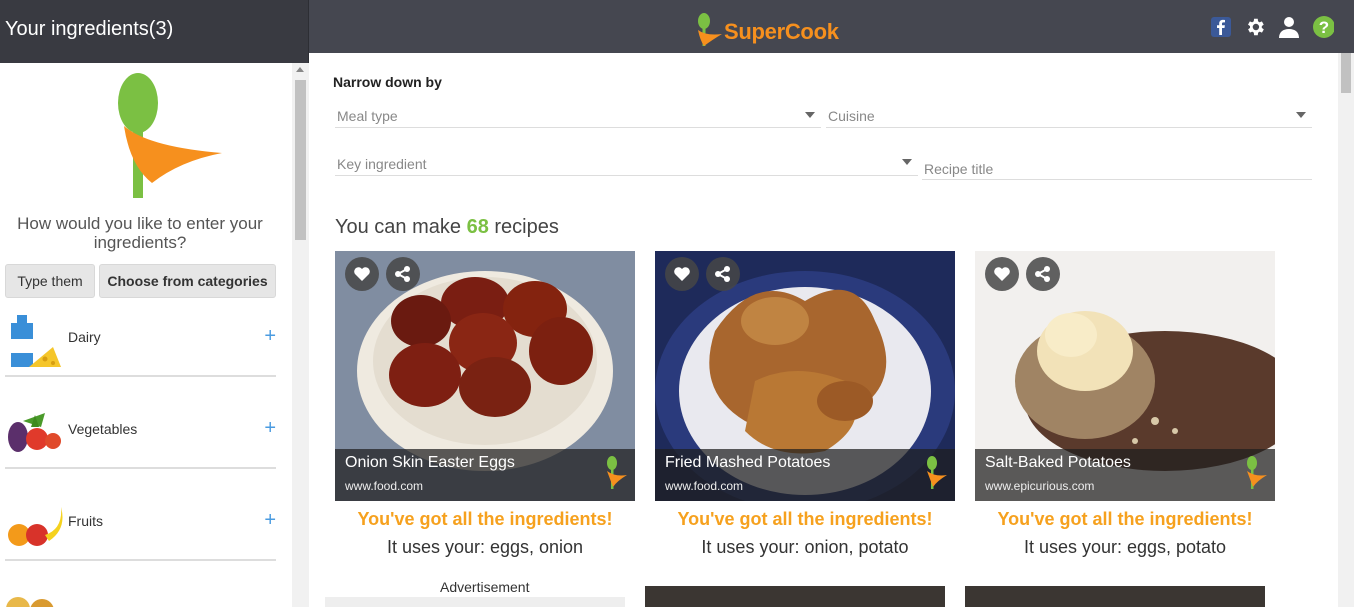 This screenshot has width=1354, height=607. I want to click on recipe-count: You can make 68 recipes, so click(447, 227).